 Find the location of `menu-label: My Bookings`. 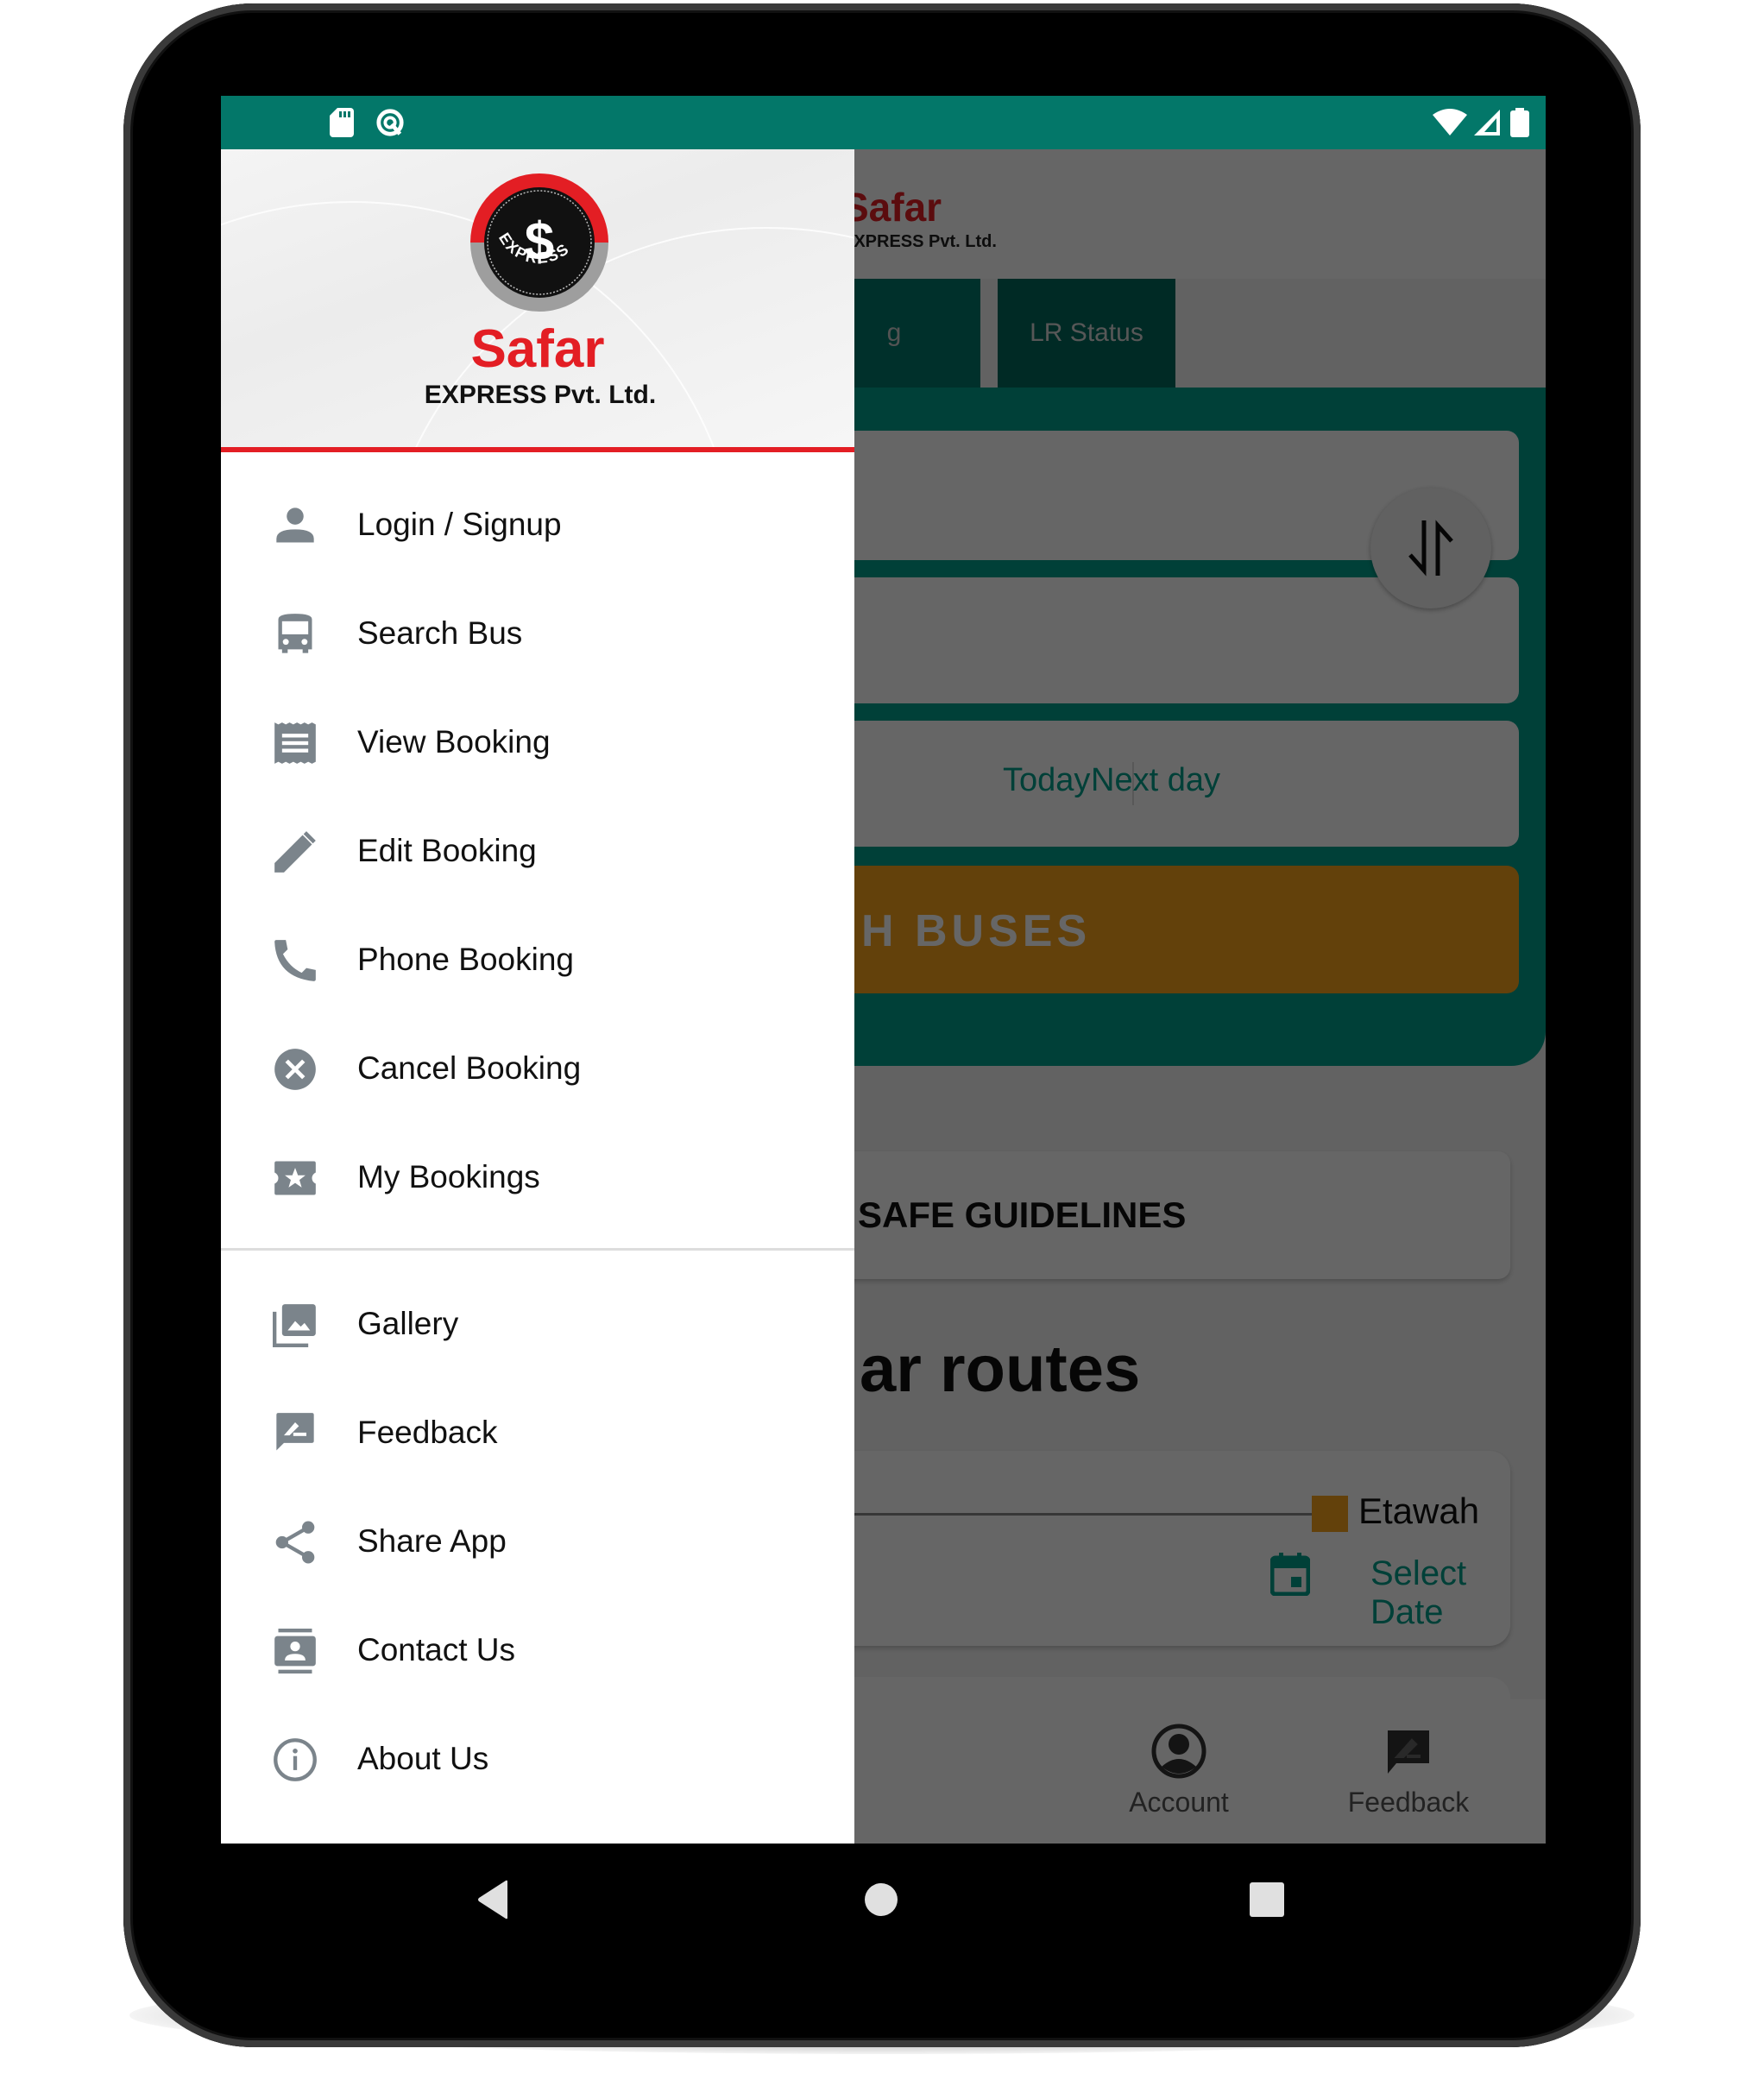

menu-label: My Bookings is located at coordinates (449, 1177).